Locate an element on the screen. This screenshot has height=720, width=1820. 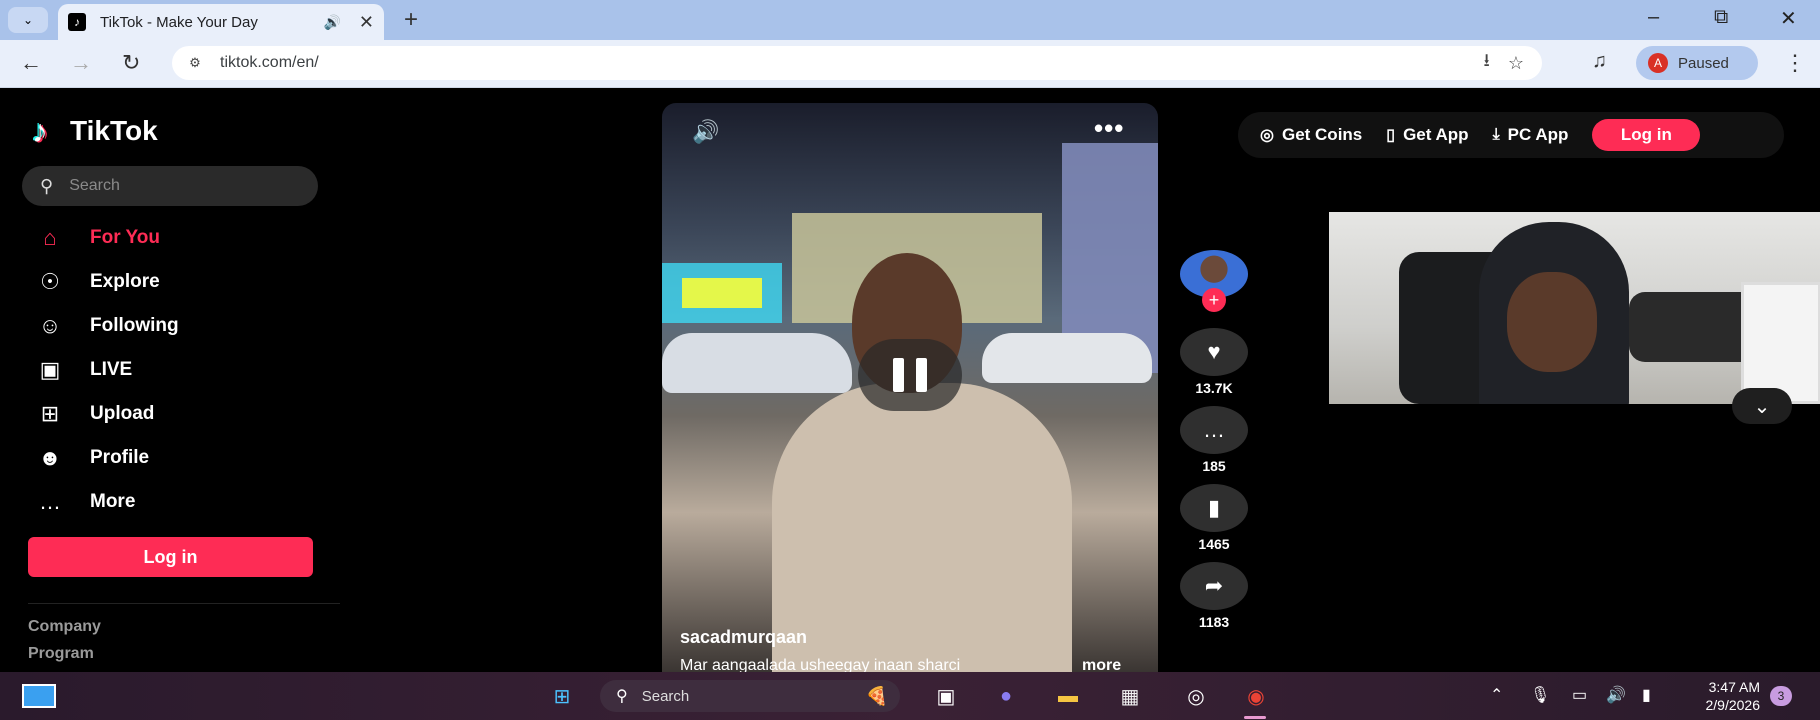
profile-button: A Paused is located at coordinates (1697, 63).